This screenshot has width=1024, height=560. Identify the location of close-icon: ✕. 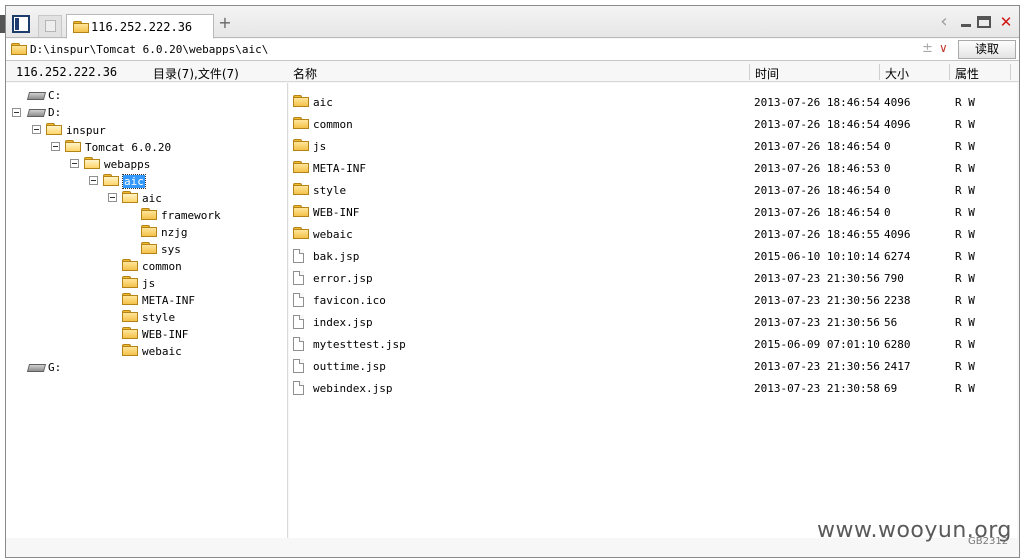
(1006, 22).